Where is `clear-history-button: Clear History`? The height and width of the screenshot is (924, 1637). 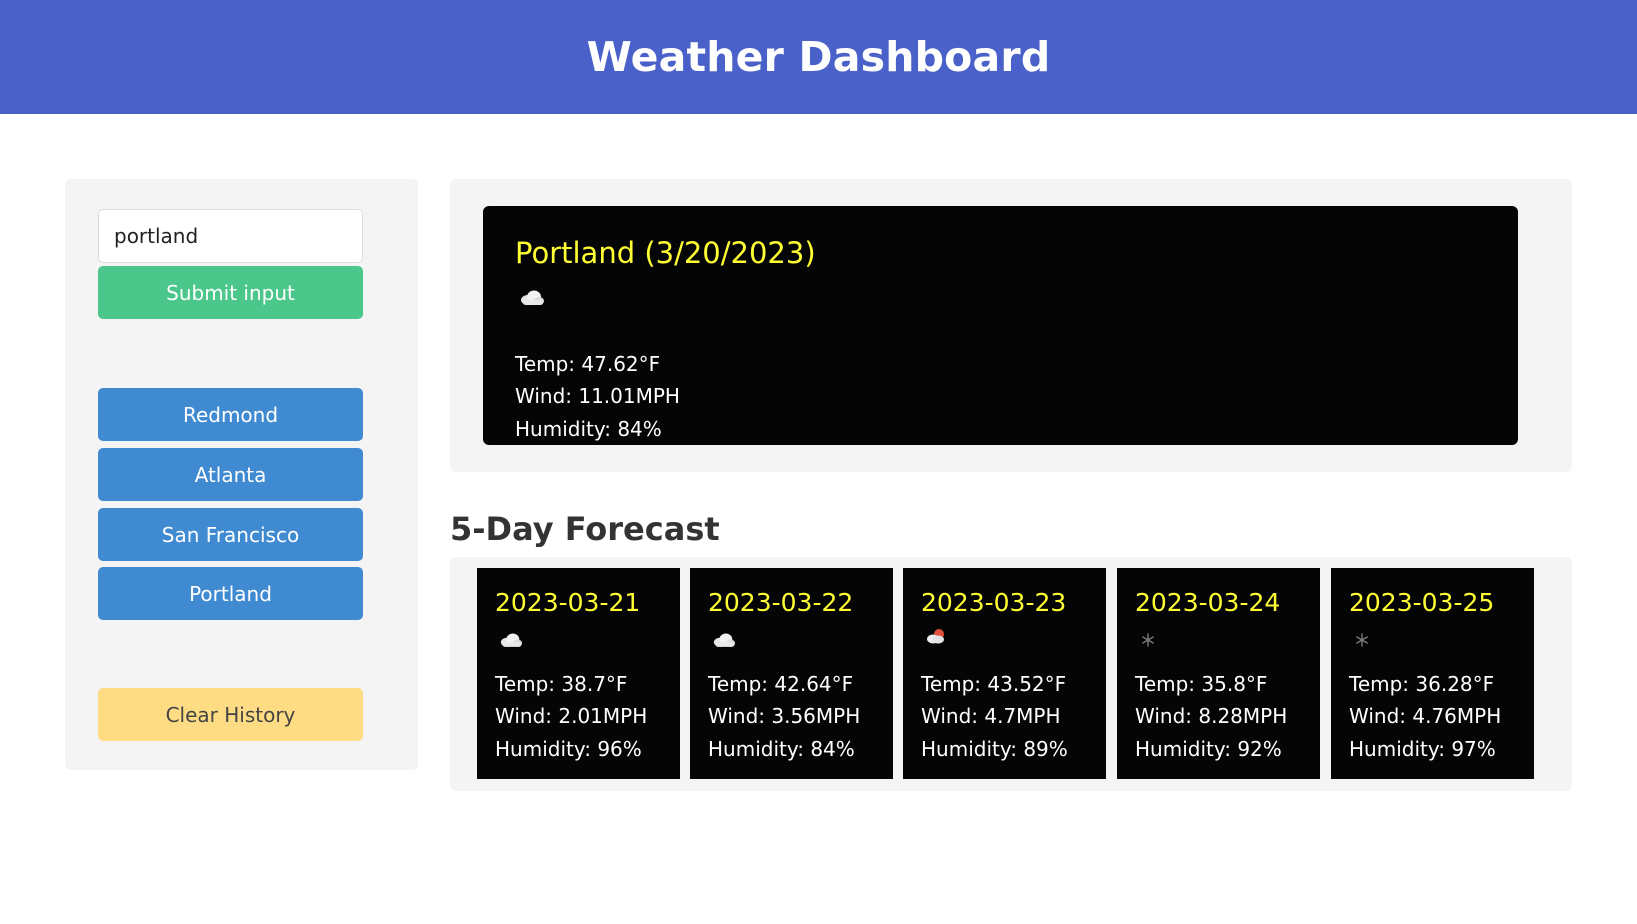
clear-history-button: Clear History is located at coordinates (230, 714).